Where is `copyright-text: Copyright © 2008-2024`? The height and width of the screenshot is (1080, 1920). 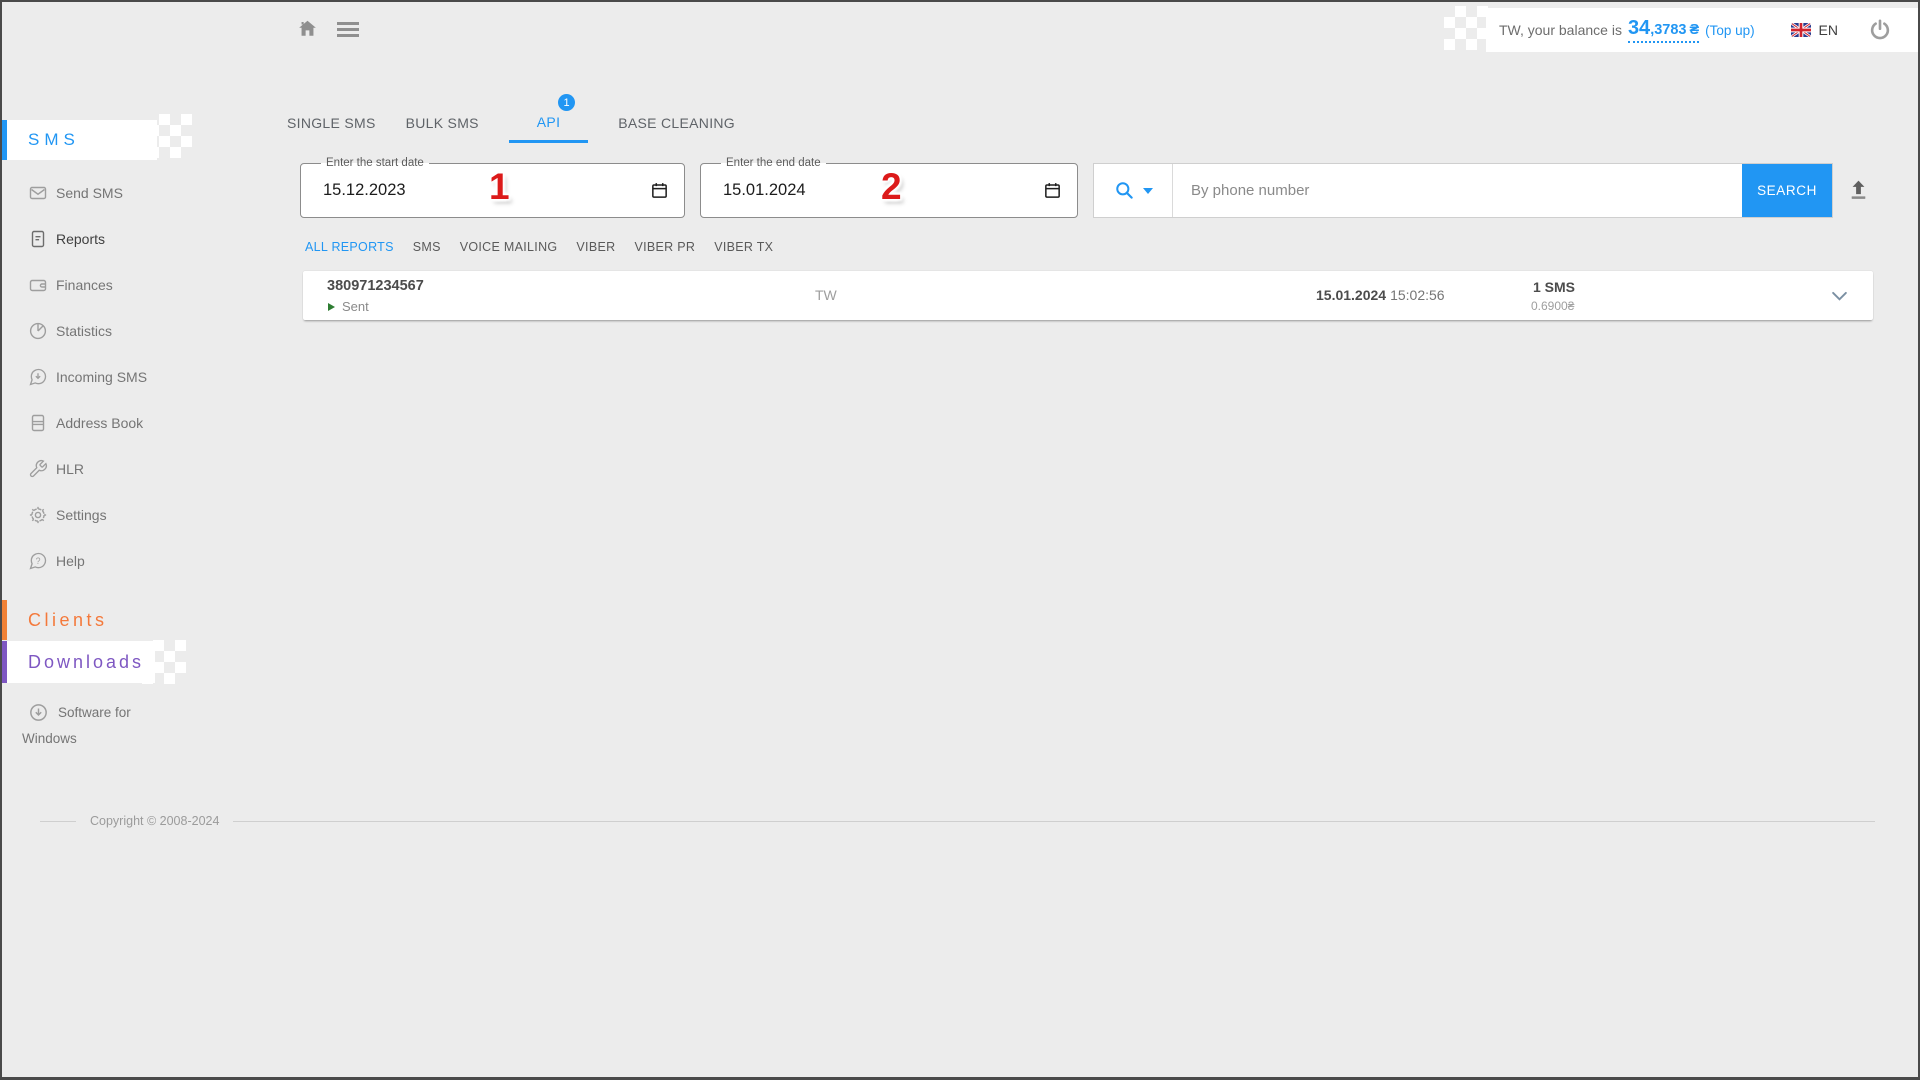 copyright-text: Copyright © 2008-2024 is located at coordinates (155, 821).